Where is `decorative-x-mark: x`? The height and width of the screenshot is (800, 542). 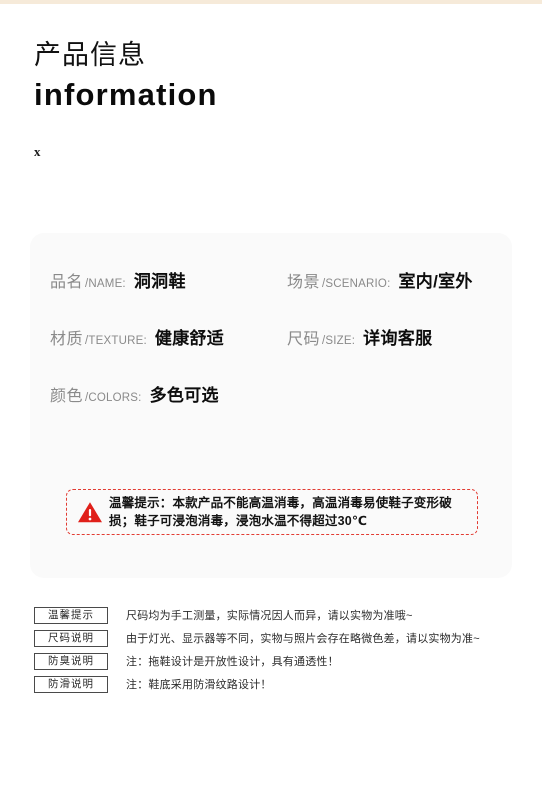
decorative-x-mark: x is located at coordinates (37, 151).